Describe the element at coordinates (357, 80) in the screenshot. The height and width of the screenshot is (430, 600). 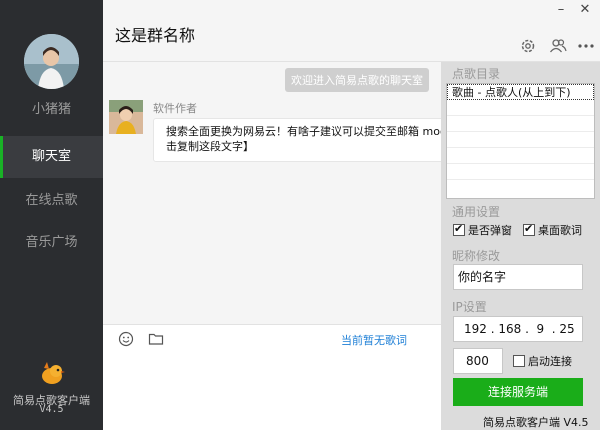
I see `system-message: 欢迎进入简易点歌的聊天室` at that location.